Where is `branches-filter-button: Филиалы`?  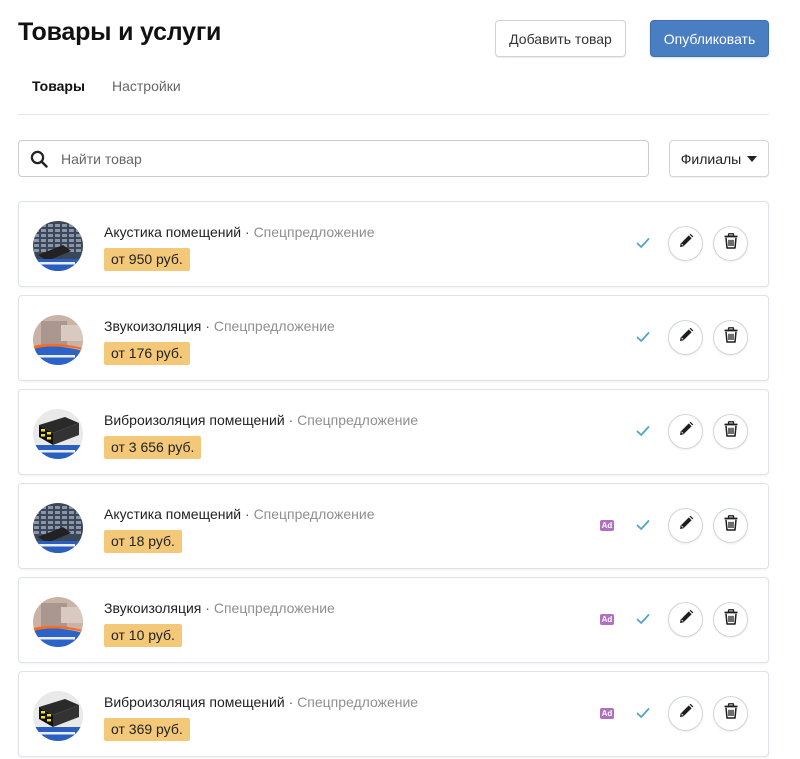 branches-filter-button: Филиалы is located at coordinates (719, 158).